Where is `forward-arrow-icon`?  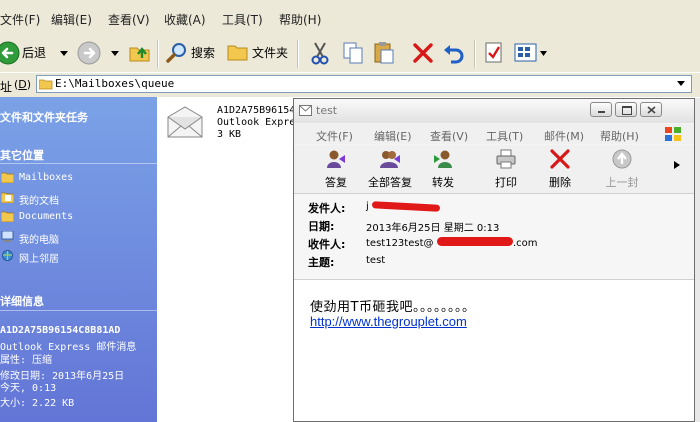 forward-arrow-icon is located at coordinates (89, 53).